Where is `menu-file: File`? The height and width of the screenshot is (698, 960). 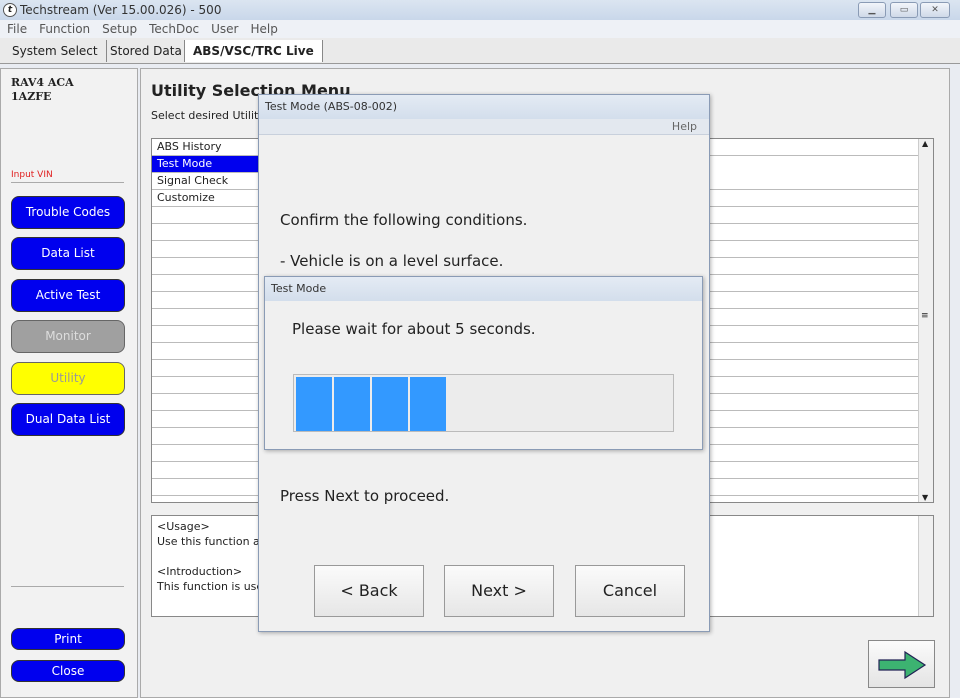 menu-file: File is located at coordinates (17, 29).